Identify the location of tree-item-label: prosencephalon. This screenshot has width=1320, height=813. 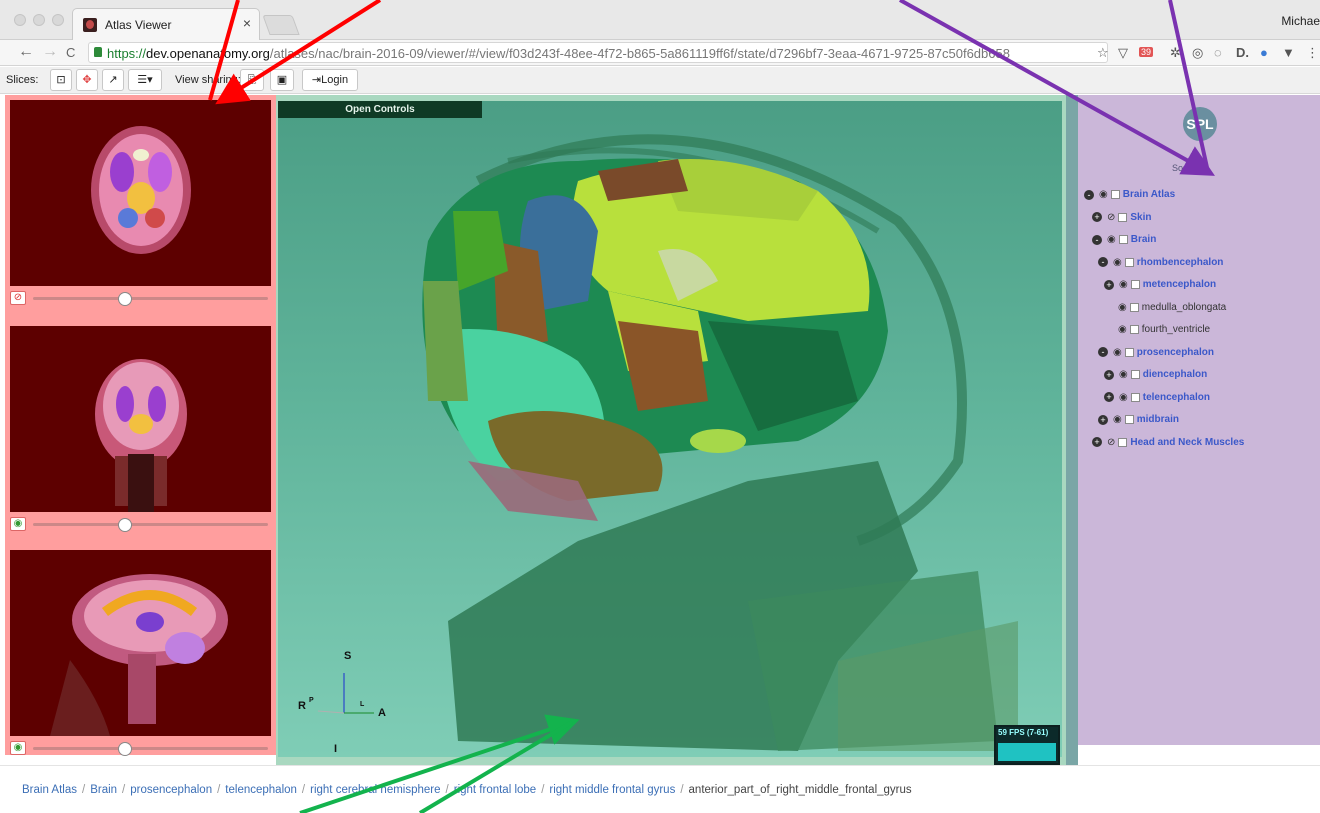
(1175, 352).